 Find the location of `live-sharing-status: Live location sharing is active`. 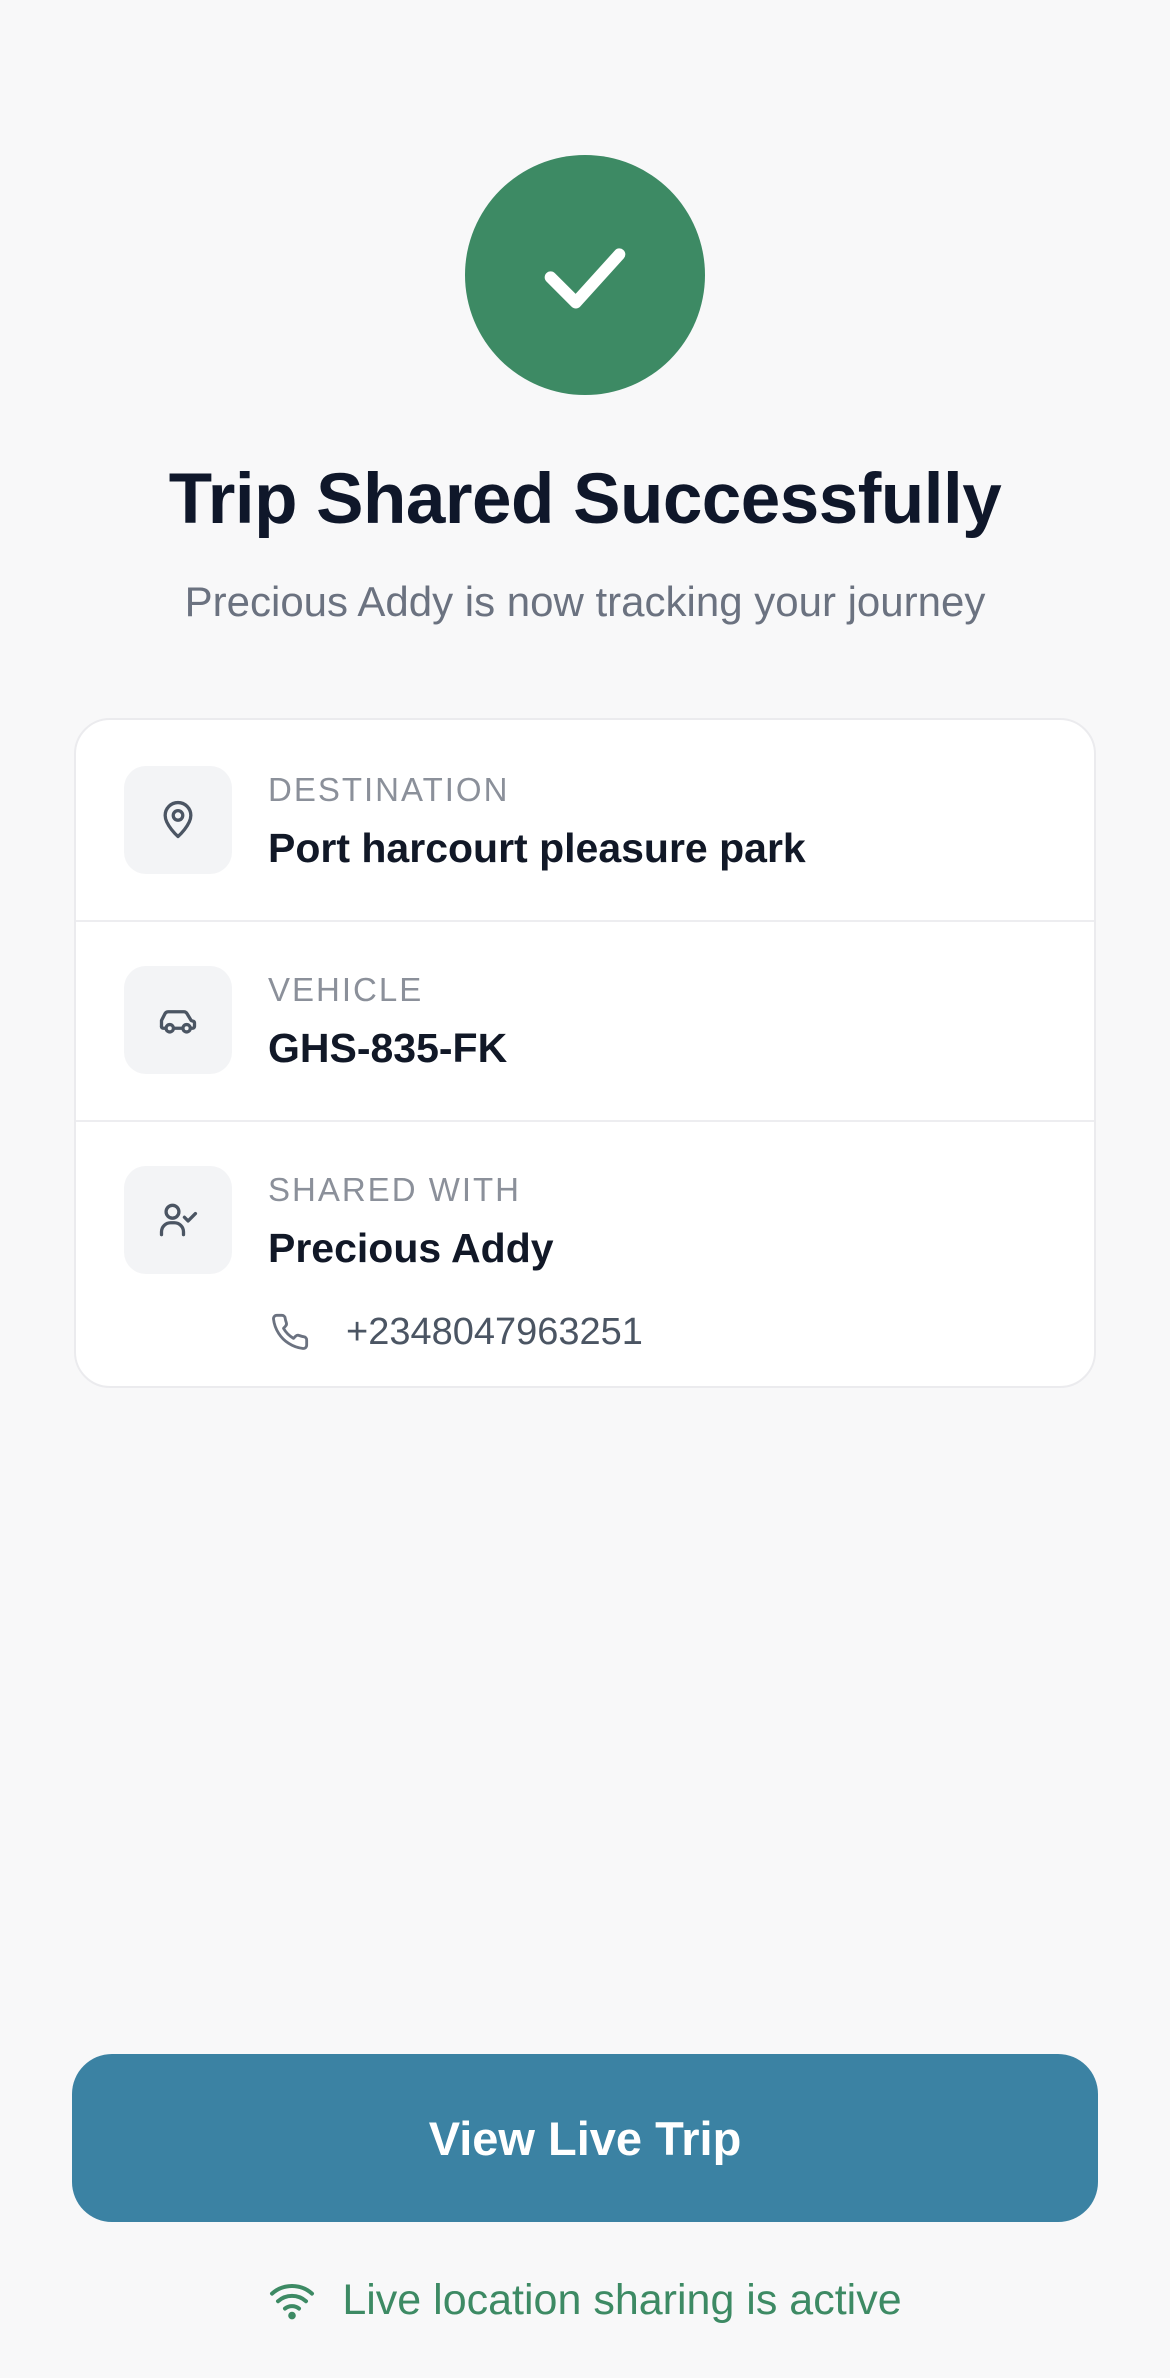

live-sharing-status: Live location sharing is active is located at coordinates (585, 2300).